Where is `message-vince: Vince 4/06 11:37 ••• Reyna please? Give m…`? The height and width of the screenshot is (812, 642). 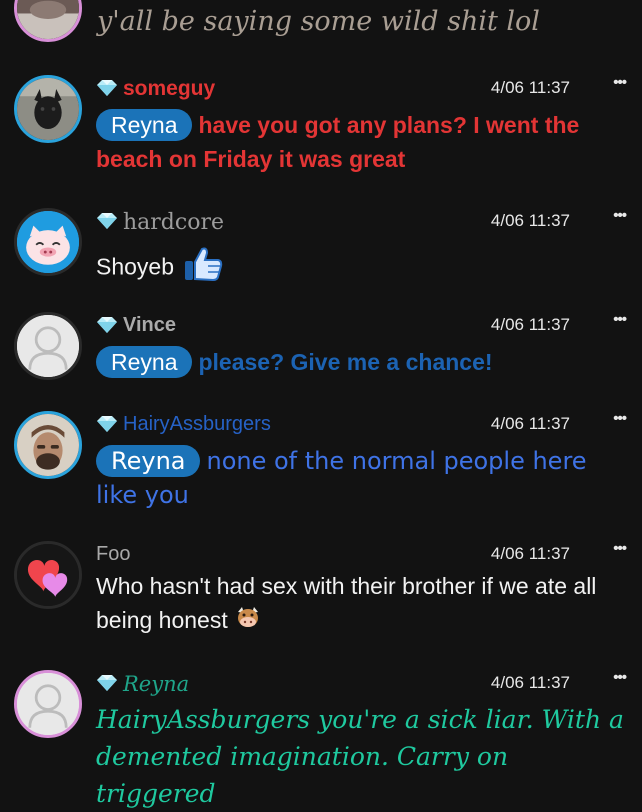 message-vince: Vince 4/06 11:37 ••• Reyna please? Give m… is located at coordinates (321, 349).